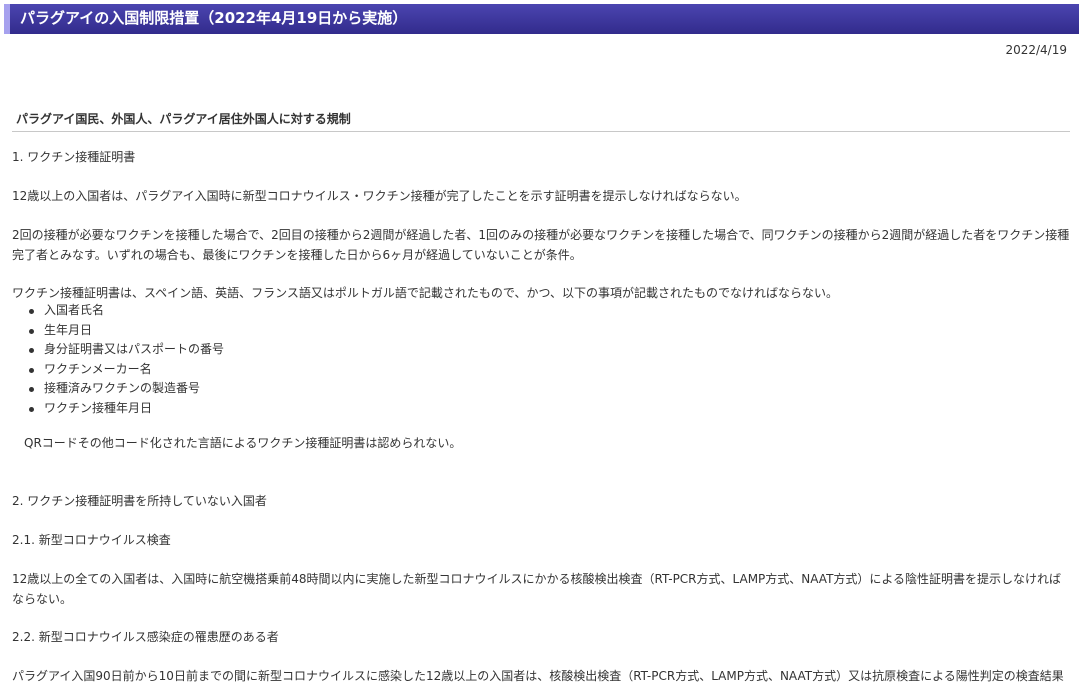 The width and height of the screenshot is (1083, 687). Describe the element at coordinates (541, 121) in the screenshot. I see `section-heading: パラグアイ国民、外国人、パラグアイ居住外国人に対する規制` at that location.